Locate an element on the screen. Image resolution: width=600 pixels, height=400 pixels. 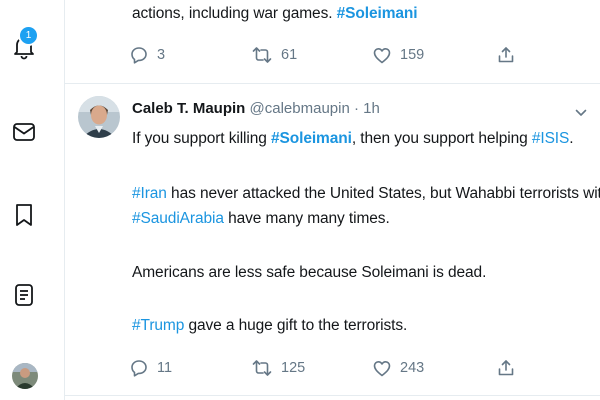
reply-button: 11 is located at coordinates (151, 368).